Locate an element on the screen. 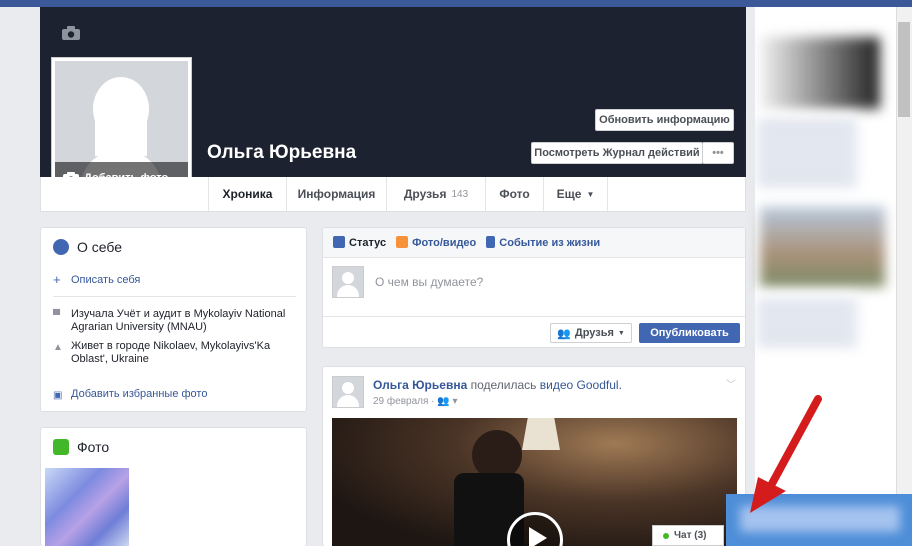 This screenshot has height=546, width=912. tab-event-label: Событие из жизни is located at coordinates (550, 243).